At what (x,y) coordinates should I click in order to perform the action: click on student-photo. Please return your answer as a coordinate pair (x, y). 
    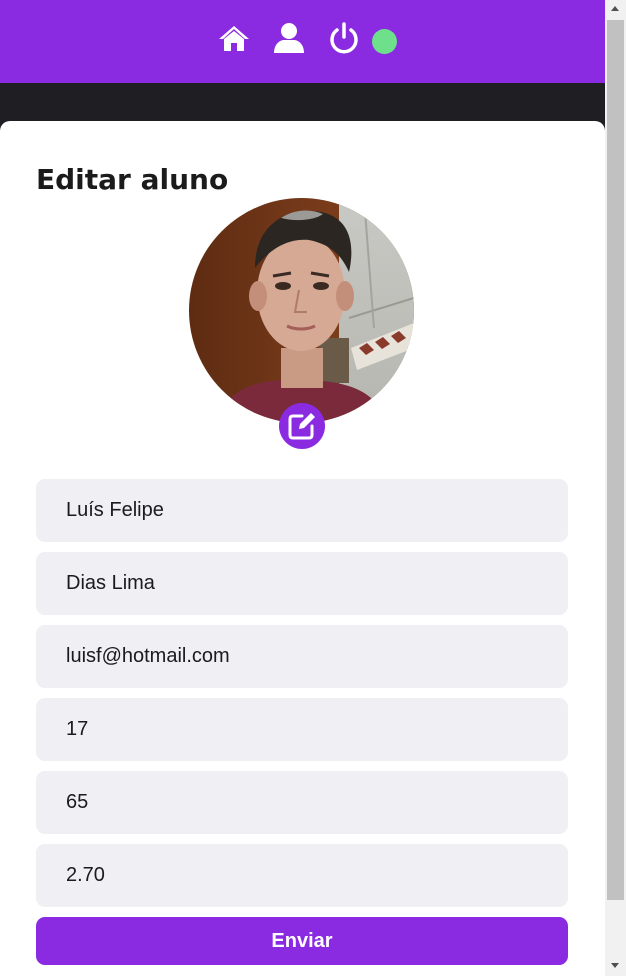
    Looking at the image, I should click on (301, 310).